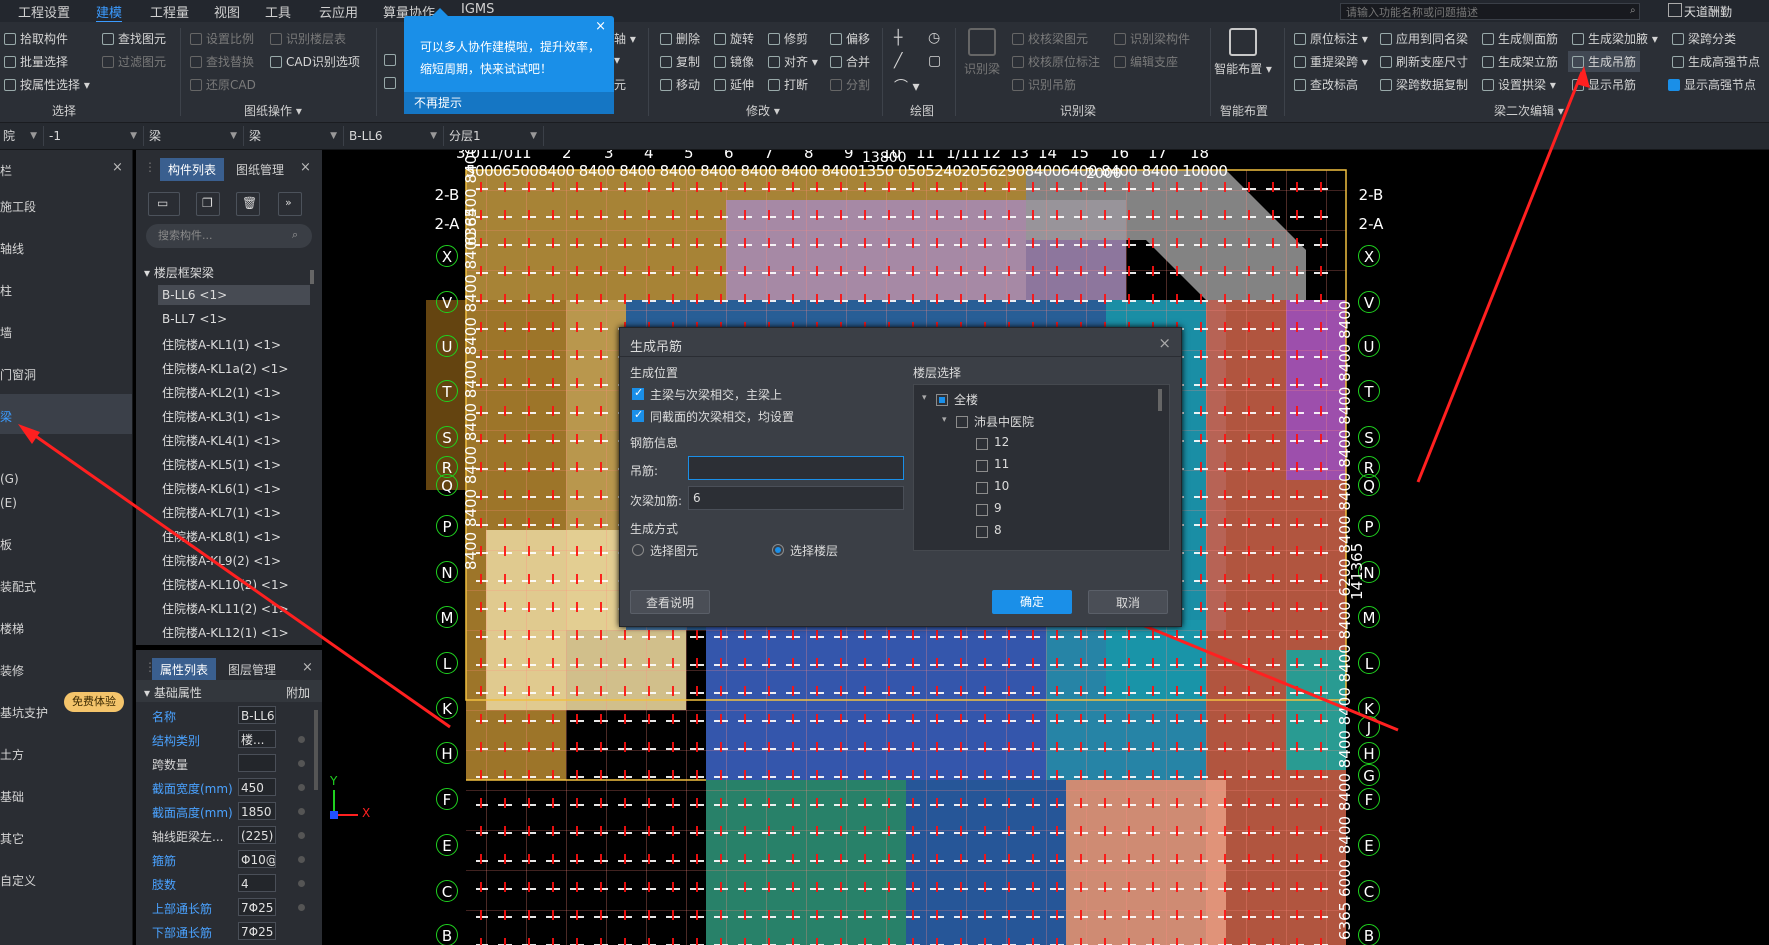  What do you see at coordinates (223, 84) in the screenshot?
I see `restore-cad-button: 还原CAD` at bounding box center [223, 84].